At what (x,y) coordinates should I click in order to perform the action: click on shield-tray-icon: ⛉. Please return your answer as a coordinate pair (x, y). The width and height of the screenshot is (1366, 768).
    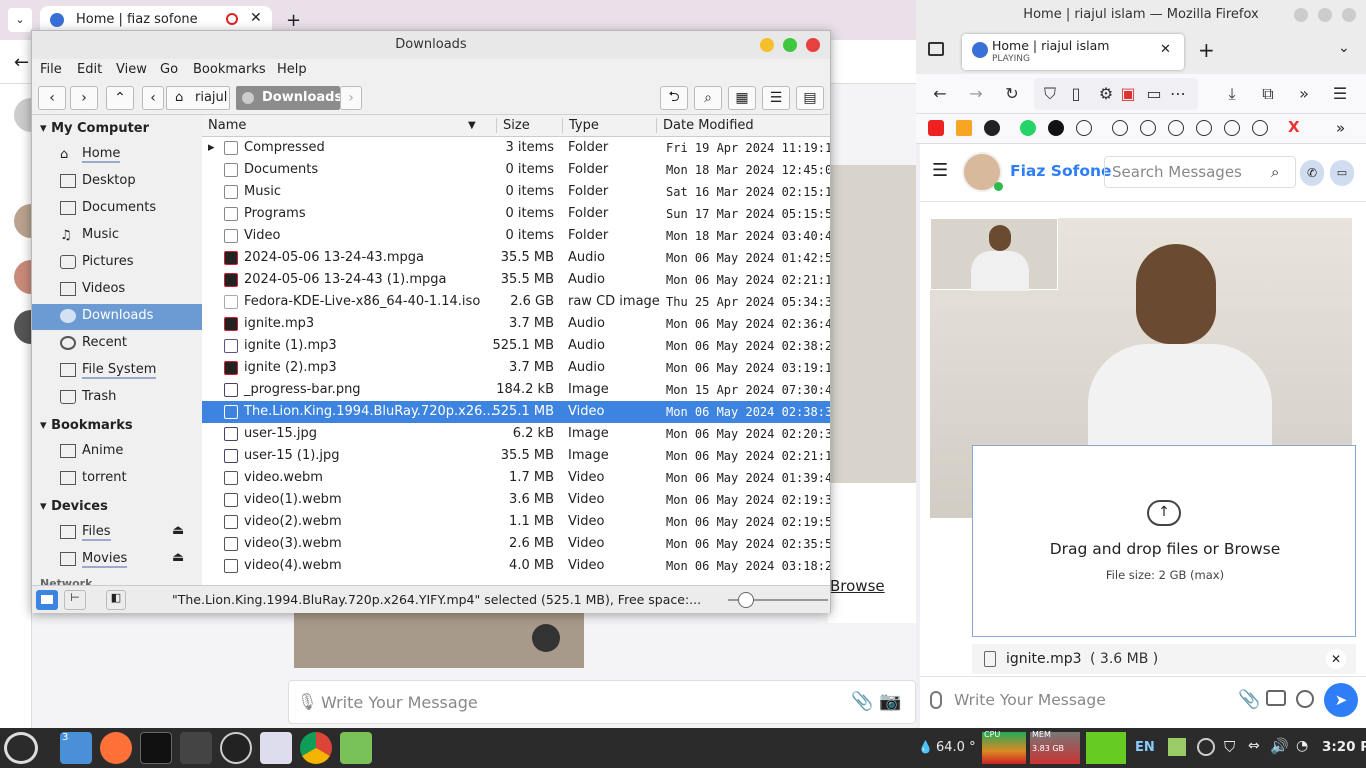
    Looking at the image, I should click on (1229, 747).